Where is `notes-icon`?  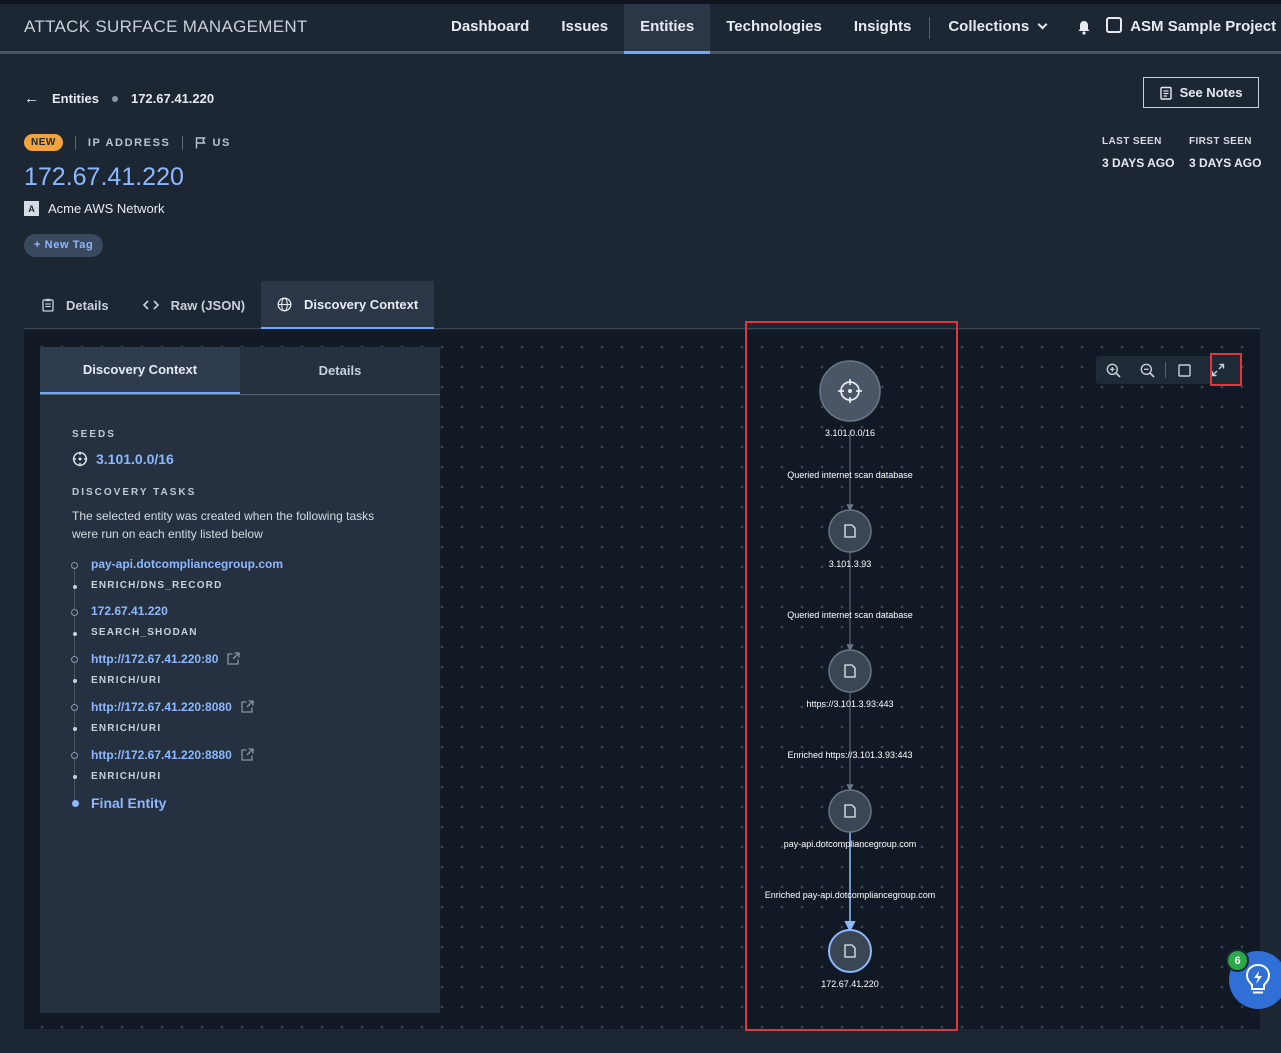
notes-icon is located at coordinates (1165, 93).